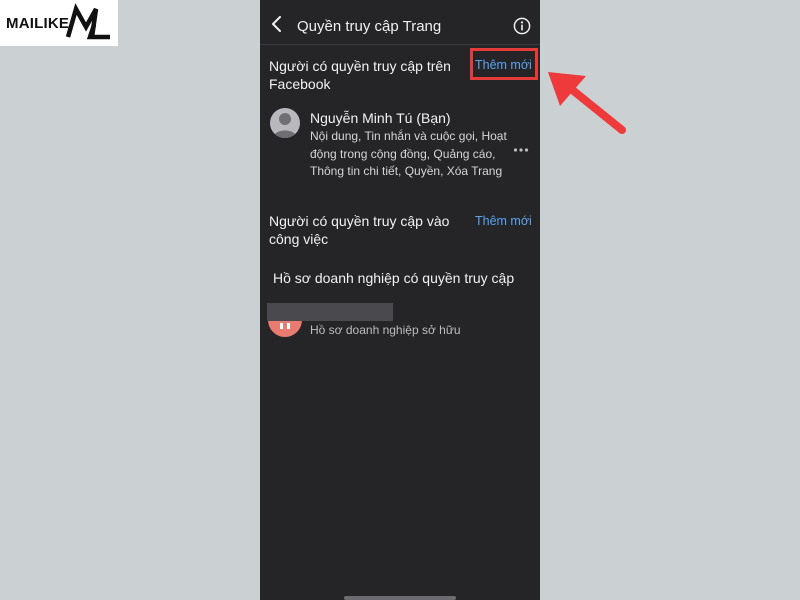 The image size is (800, 600). I want to click on business-access-section-title: Hồ sơ doanh nghiệp có quyền truy cập, so click(394, 278).